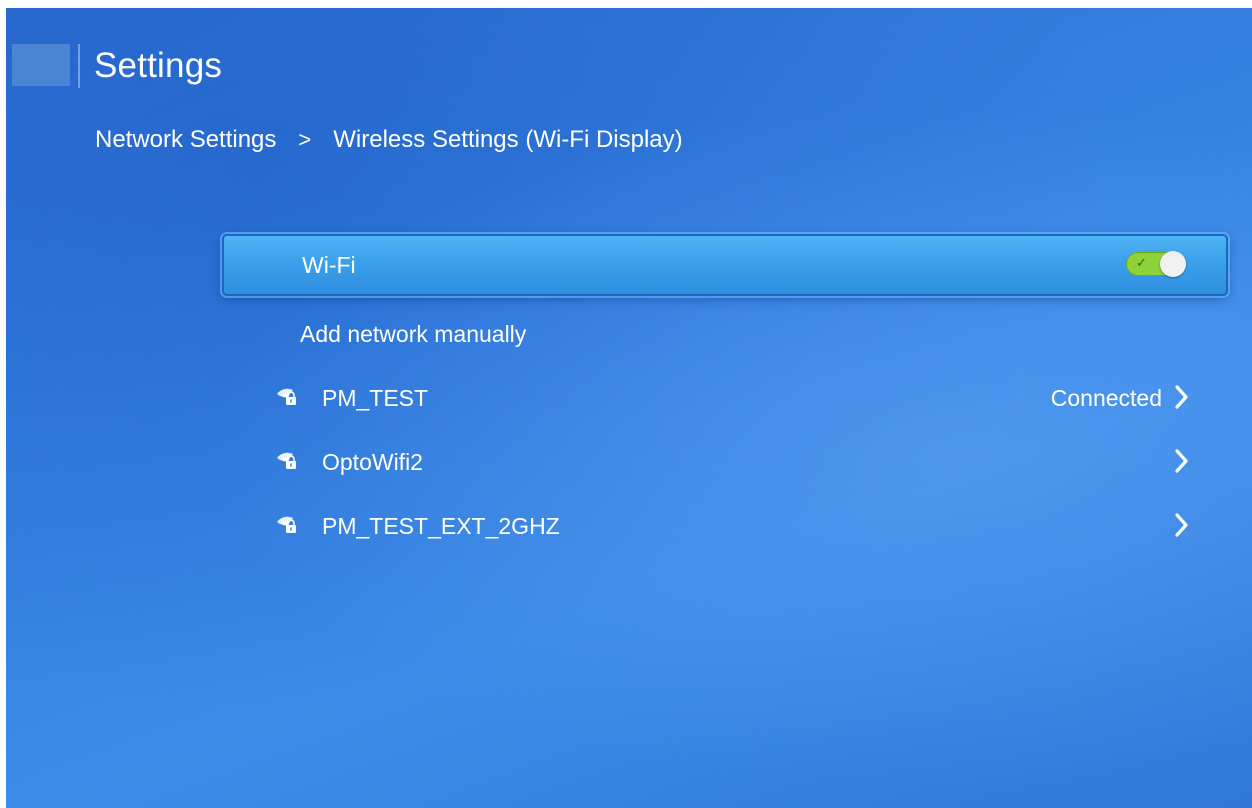 The height and width of the screenshot is (808, 1252). Describe the element at coordinates (41, 65) in the screenshot. I see `logo-block` at that location.